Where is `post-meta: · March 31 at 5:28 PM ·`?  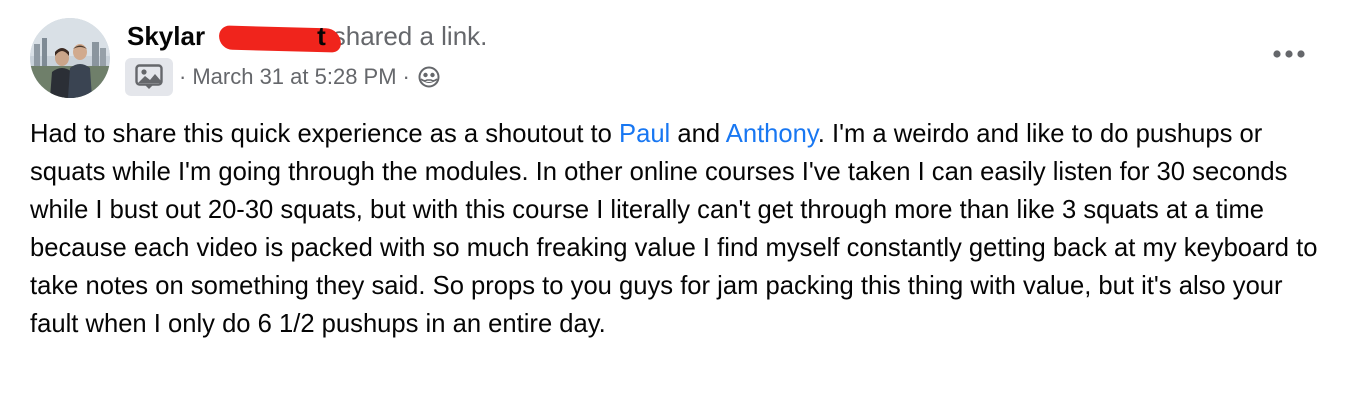 post-meta: · March 31 at 5:28 PM · is located at coordinates (282, 77).